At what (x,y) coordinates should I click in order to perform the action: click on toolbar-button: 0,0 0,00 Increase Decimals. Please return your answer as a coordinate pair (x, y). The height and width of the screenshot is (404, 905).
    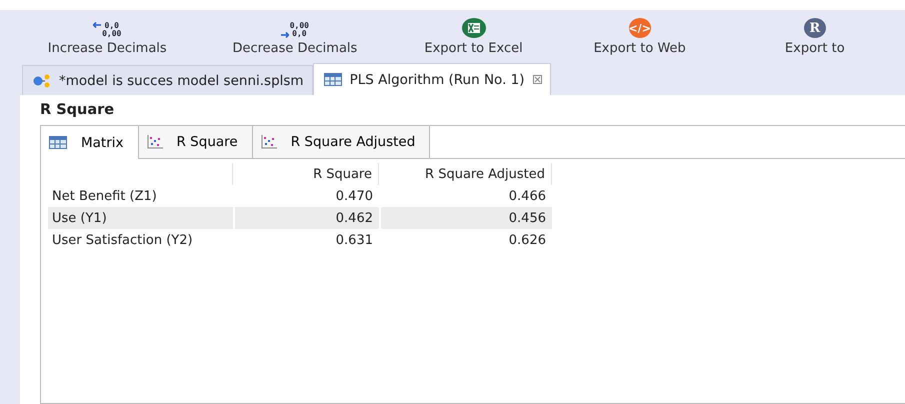
    Looking at the image, I should click on (107, 36).